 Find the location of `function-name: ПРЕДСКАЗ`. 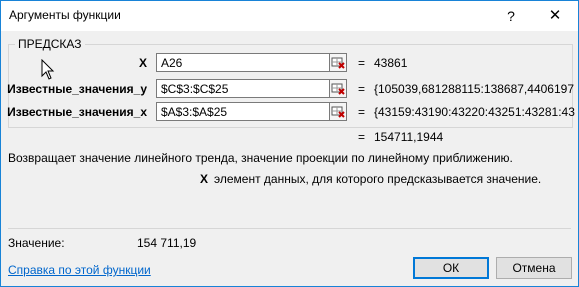

function-name: ПРЕДСКАЗ is located at coordinates (50, 44).